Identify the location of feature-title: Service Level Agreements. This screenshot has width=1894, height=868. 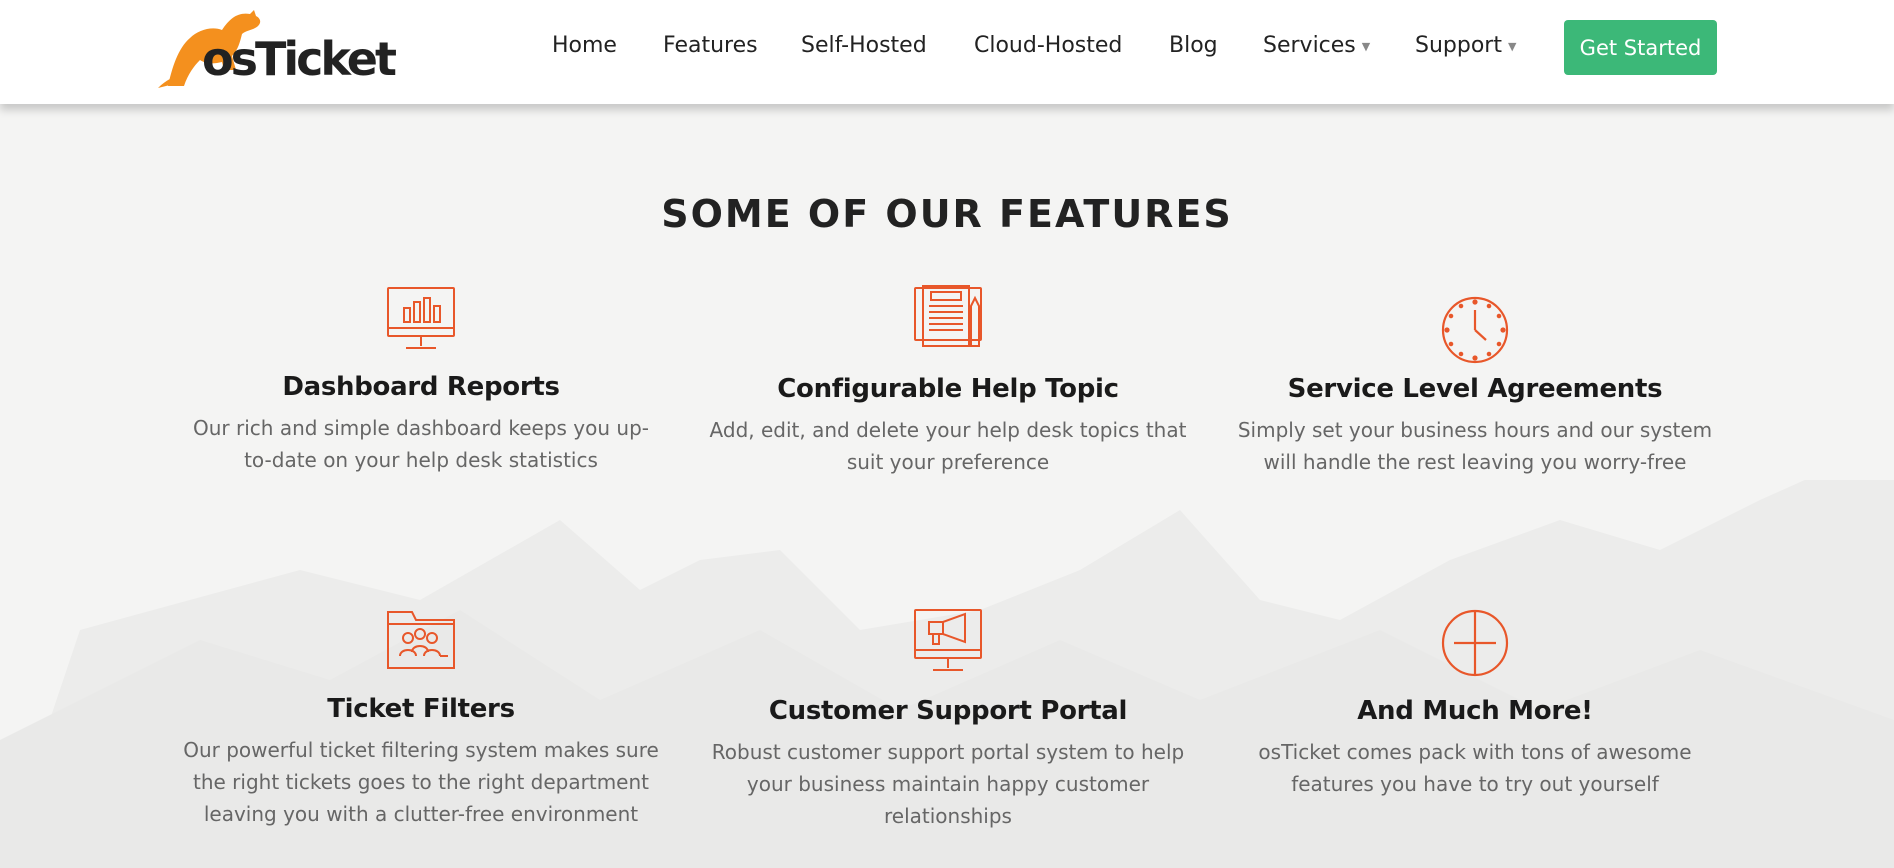
(1475, 389).